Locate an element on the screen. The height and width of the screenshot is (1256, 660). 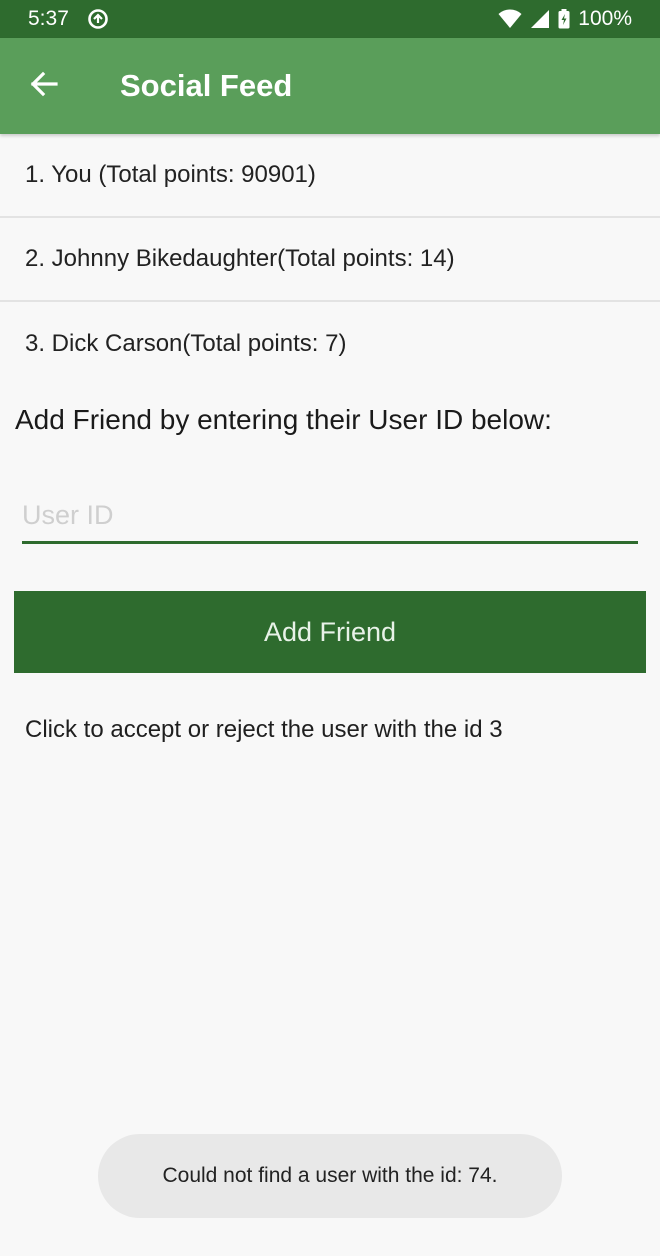
app-bar: Social Feed is located at coordinates (330, 86).